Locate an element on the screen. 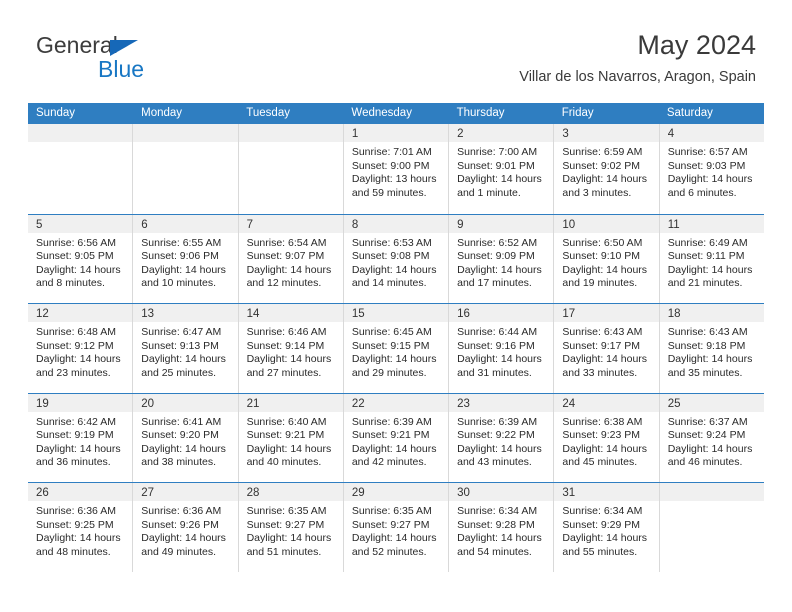 The width and height of the screenshot is (792, 612). sunset-text: Sunset: 9:20 PM is located at coordinates (180, 435).